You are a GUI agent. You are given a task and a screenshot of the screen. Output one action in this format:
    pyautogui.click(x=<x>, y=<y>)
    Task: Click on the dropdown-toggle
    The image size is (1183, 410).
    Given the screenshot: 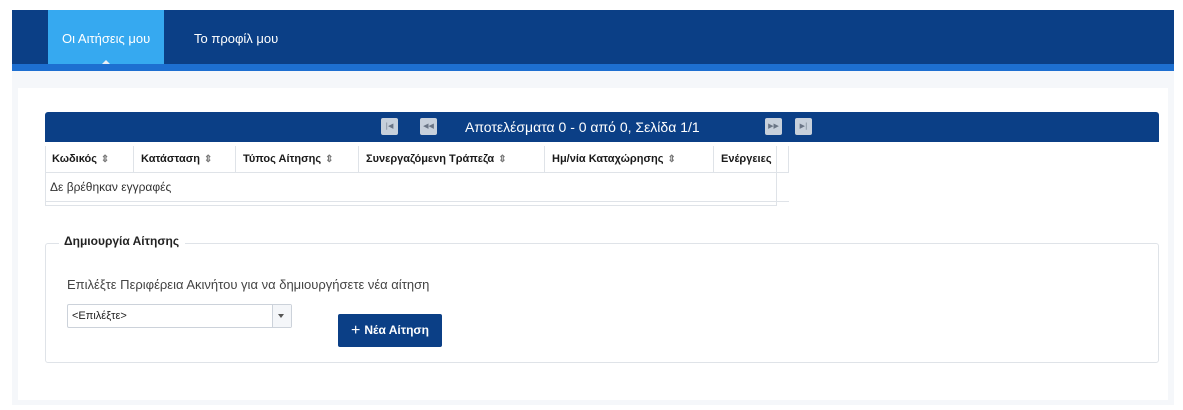 What is the action you would take?
    pyautogui.click(x=281, y=316)
    